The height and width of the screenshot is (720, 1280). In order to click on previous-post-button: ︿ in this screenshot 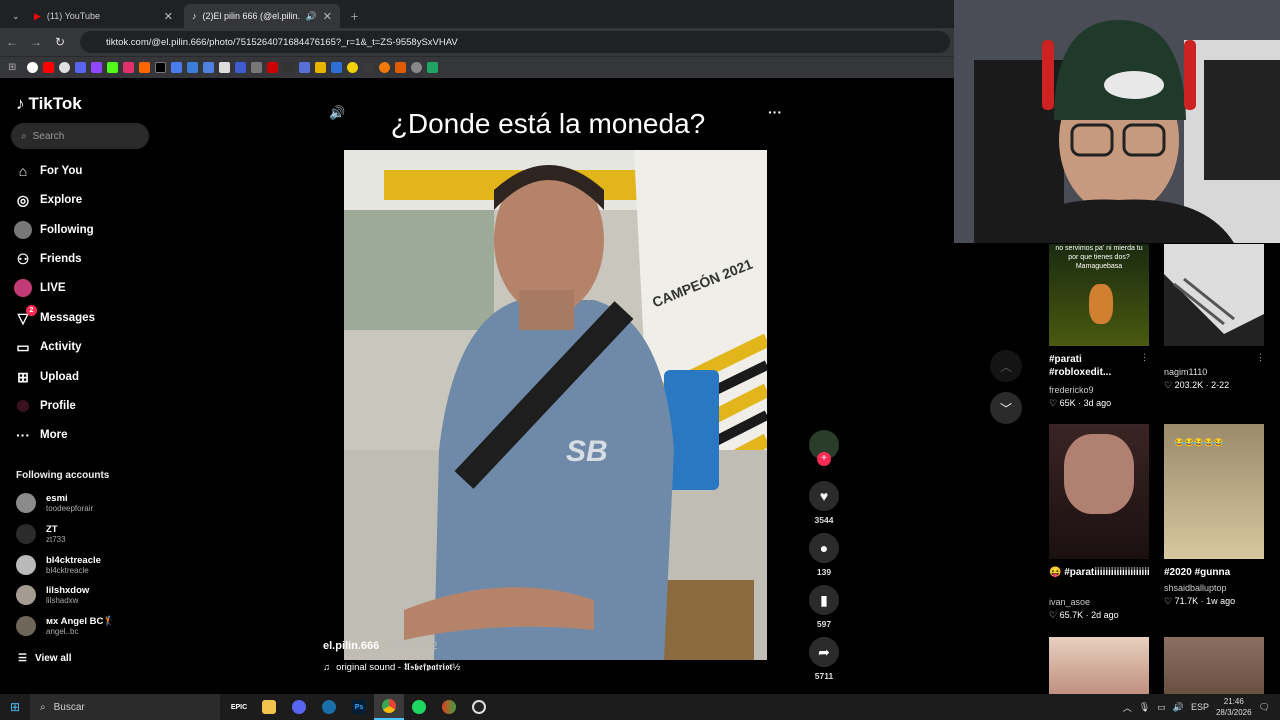, I will do `click(1006, 366)`.